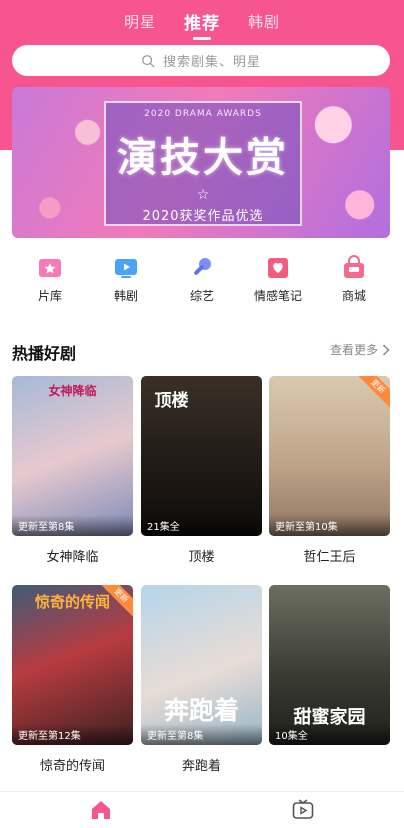 The width and height of the screenshot is (404, 828). What do you see at coordinates (353, 350) in the screenshot?
I see `view-more-label: 查看更多` at bounding box center [353, 350].